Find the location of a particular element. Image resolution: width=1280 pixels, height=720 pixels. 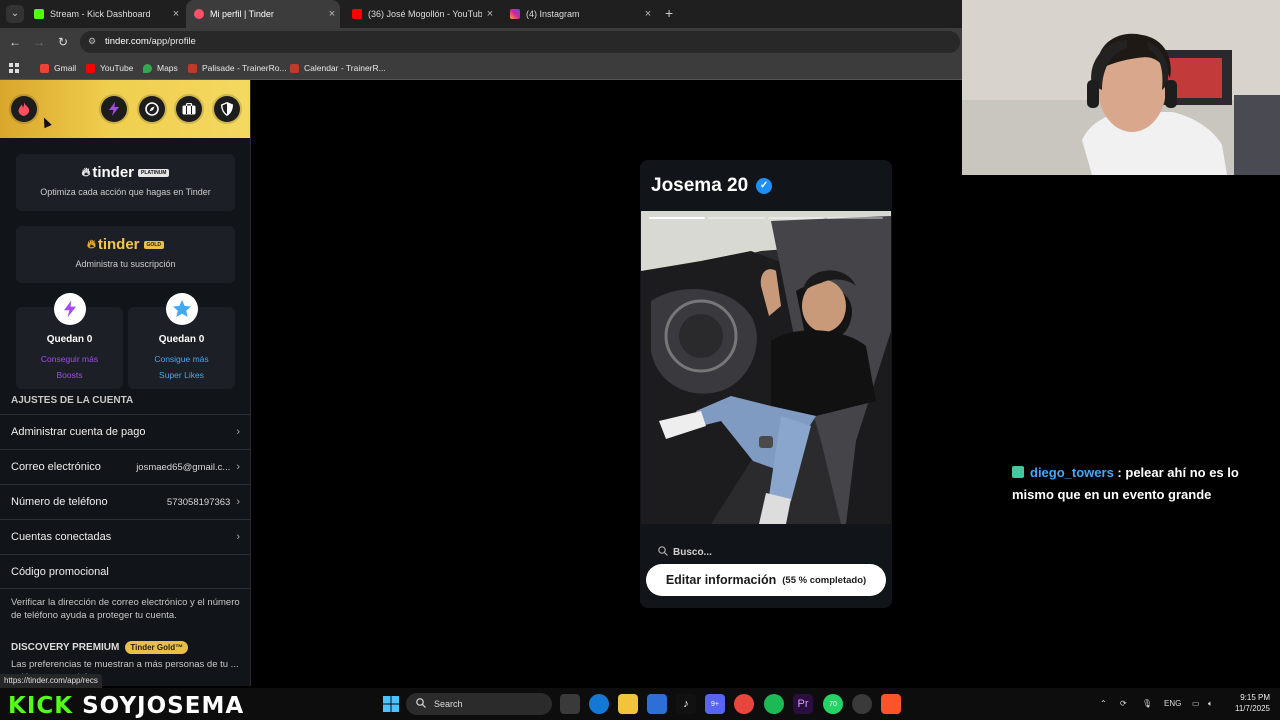

address-bar: ⚙ tinder.com/app/profile is located at coordinates (520, 42).